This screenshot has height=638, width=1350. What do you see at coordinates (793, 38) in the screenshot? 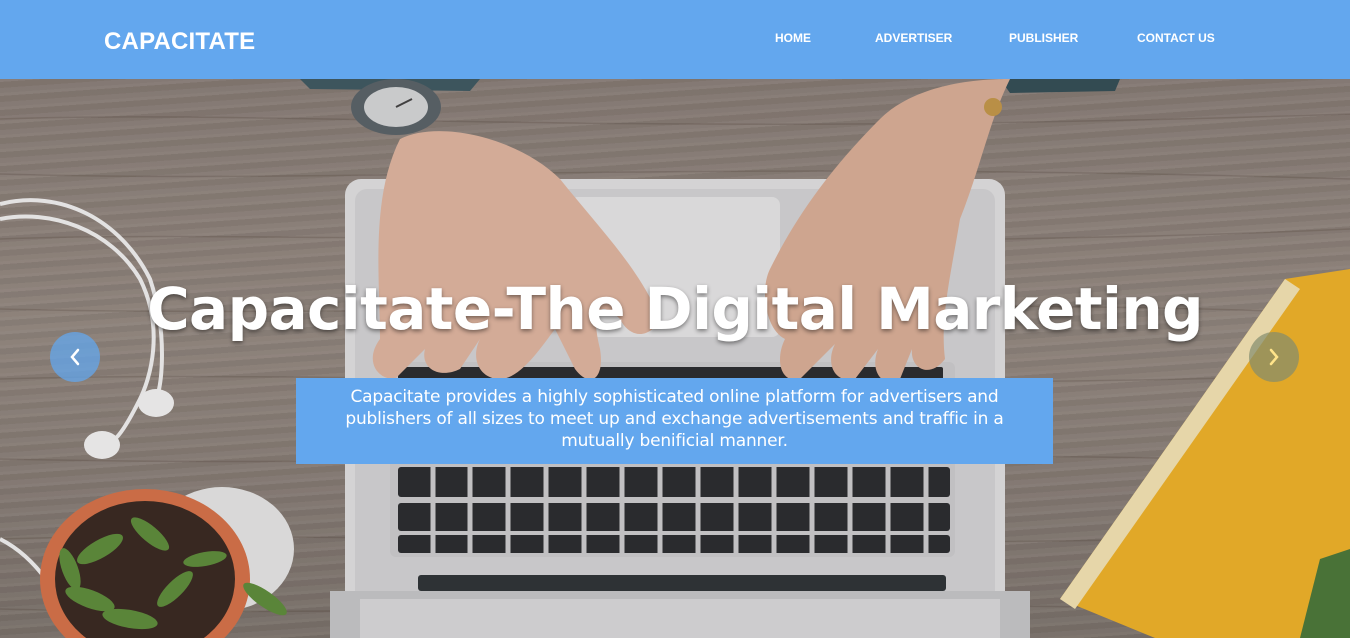
I see `nav-link-home: HOME` at bounding box center [793, 38].